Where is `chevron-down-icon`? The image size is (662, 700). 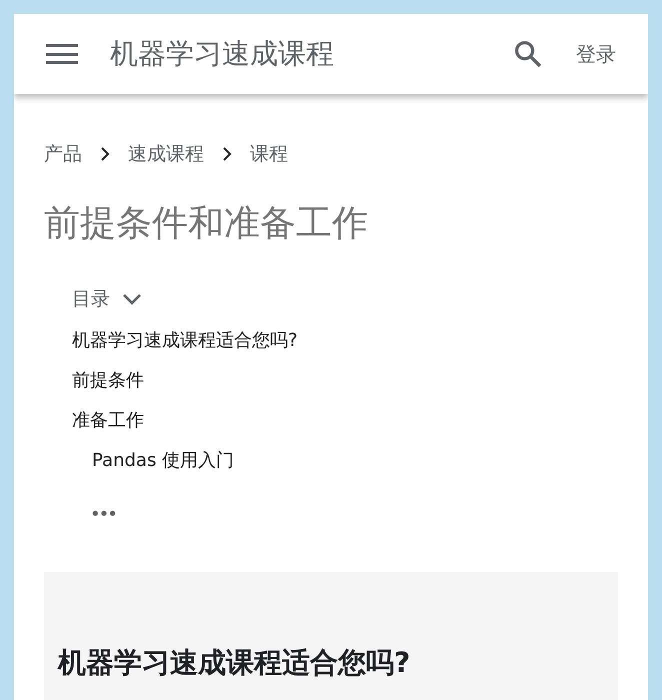
chevron-down-icon is located at coordinates (132, 298).